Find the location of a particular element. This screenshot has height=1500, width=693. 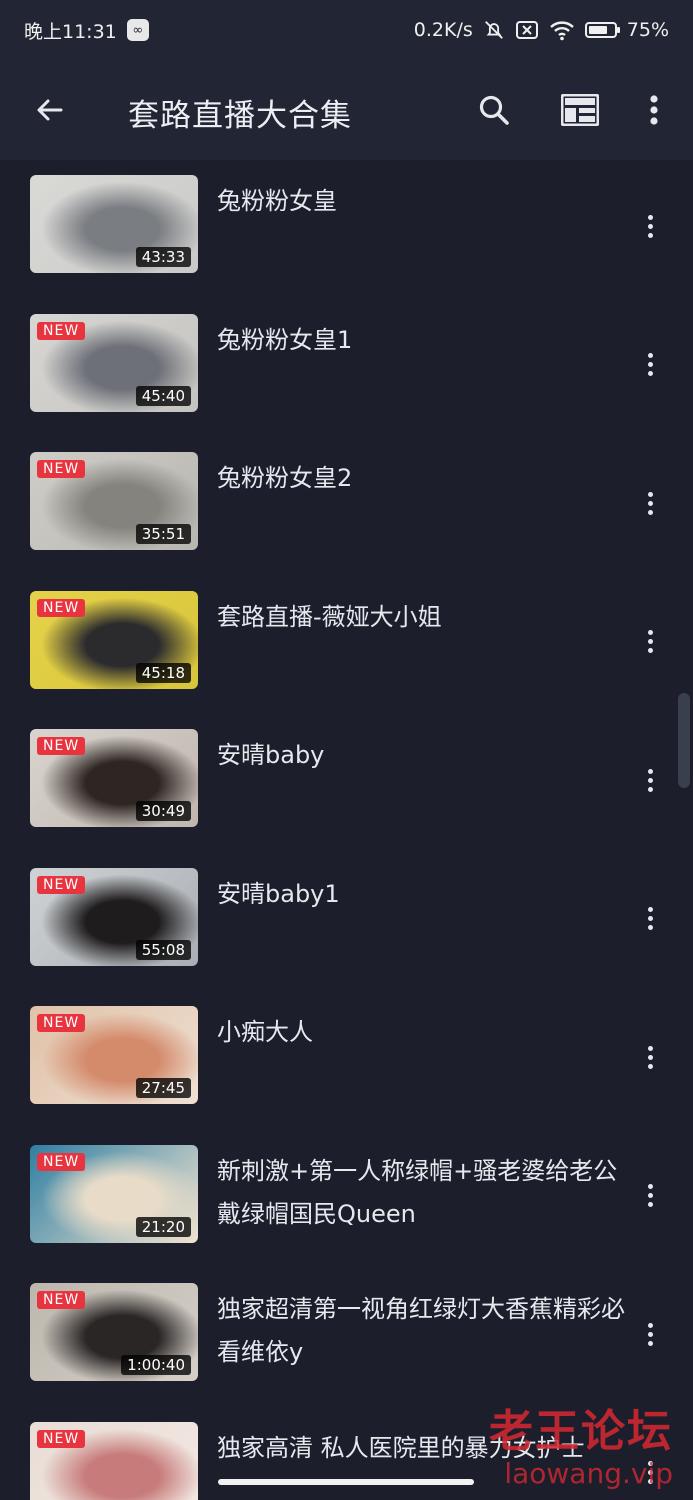

layout-button is located at coordinates (580, 110).